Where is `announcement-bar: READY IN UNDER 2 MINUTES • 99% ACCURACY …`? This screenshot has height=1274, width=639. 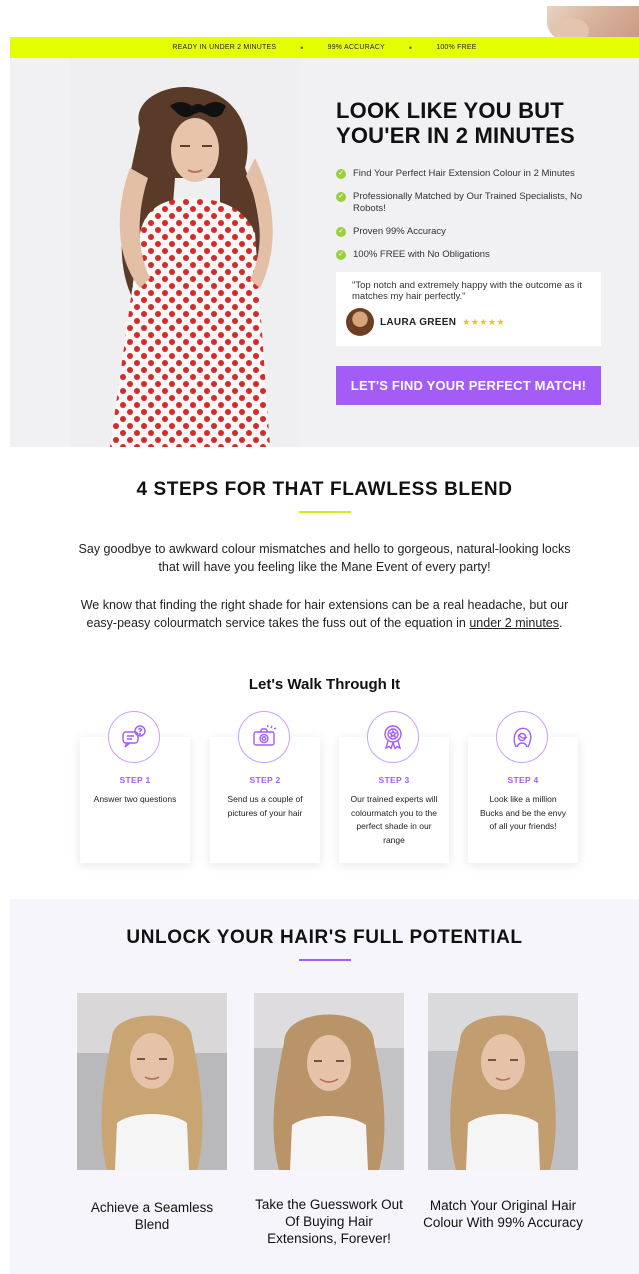
announcement-bar: READY IN UNDER 2 MINUTES • 99% ACCURACY … is located at coordinates (324, 47).